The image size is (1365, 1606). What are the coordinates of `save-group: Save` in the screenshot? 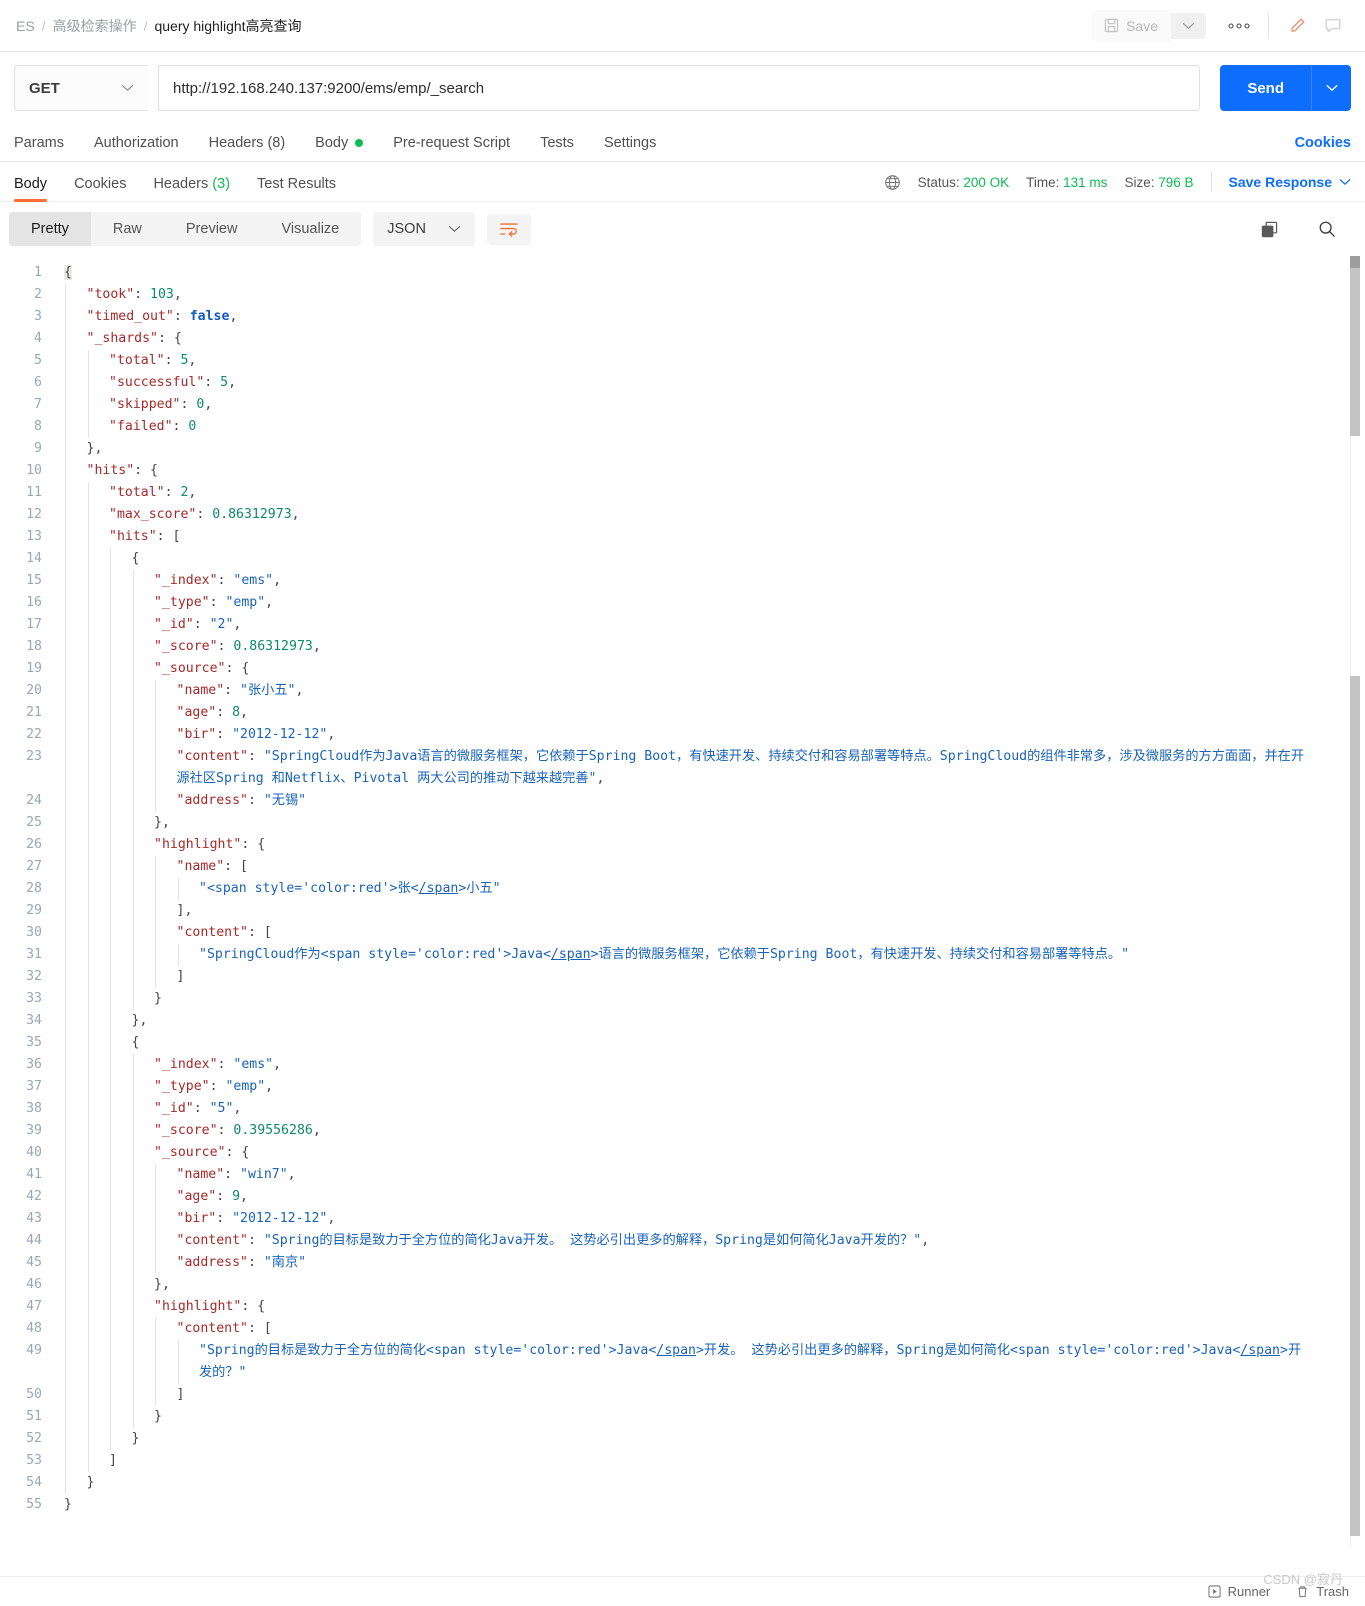 It's located at (1148, 25).